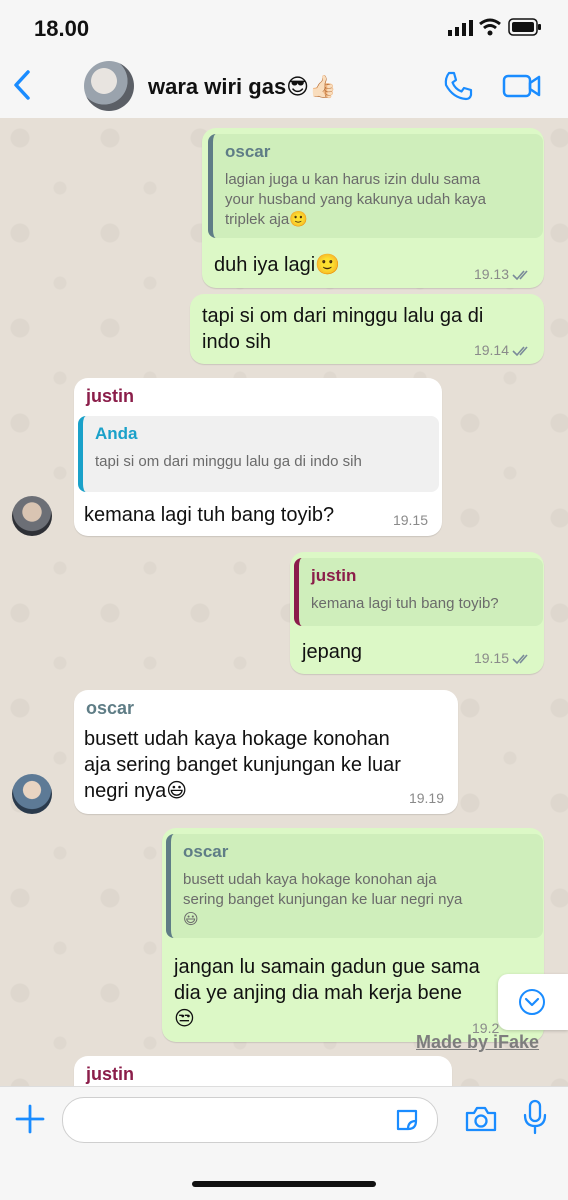 The height and width of the screenshot is (1200, 568). What do you see at coordinates (284, 28) in the screenshot?
I see `status-bar: 18.00` at bounding box center [284, 28].